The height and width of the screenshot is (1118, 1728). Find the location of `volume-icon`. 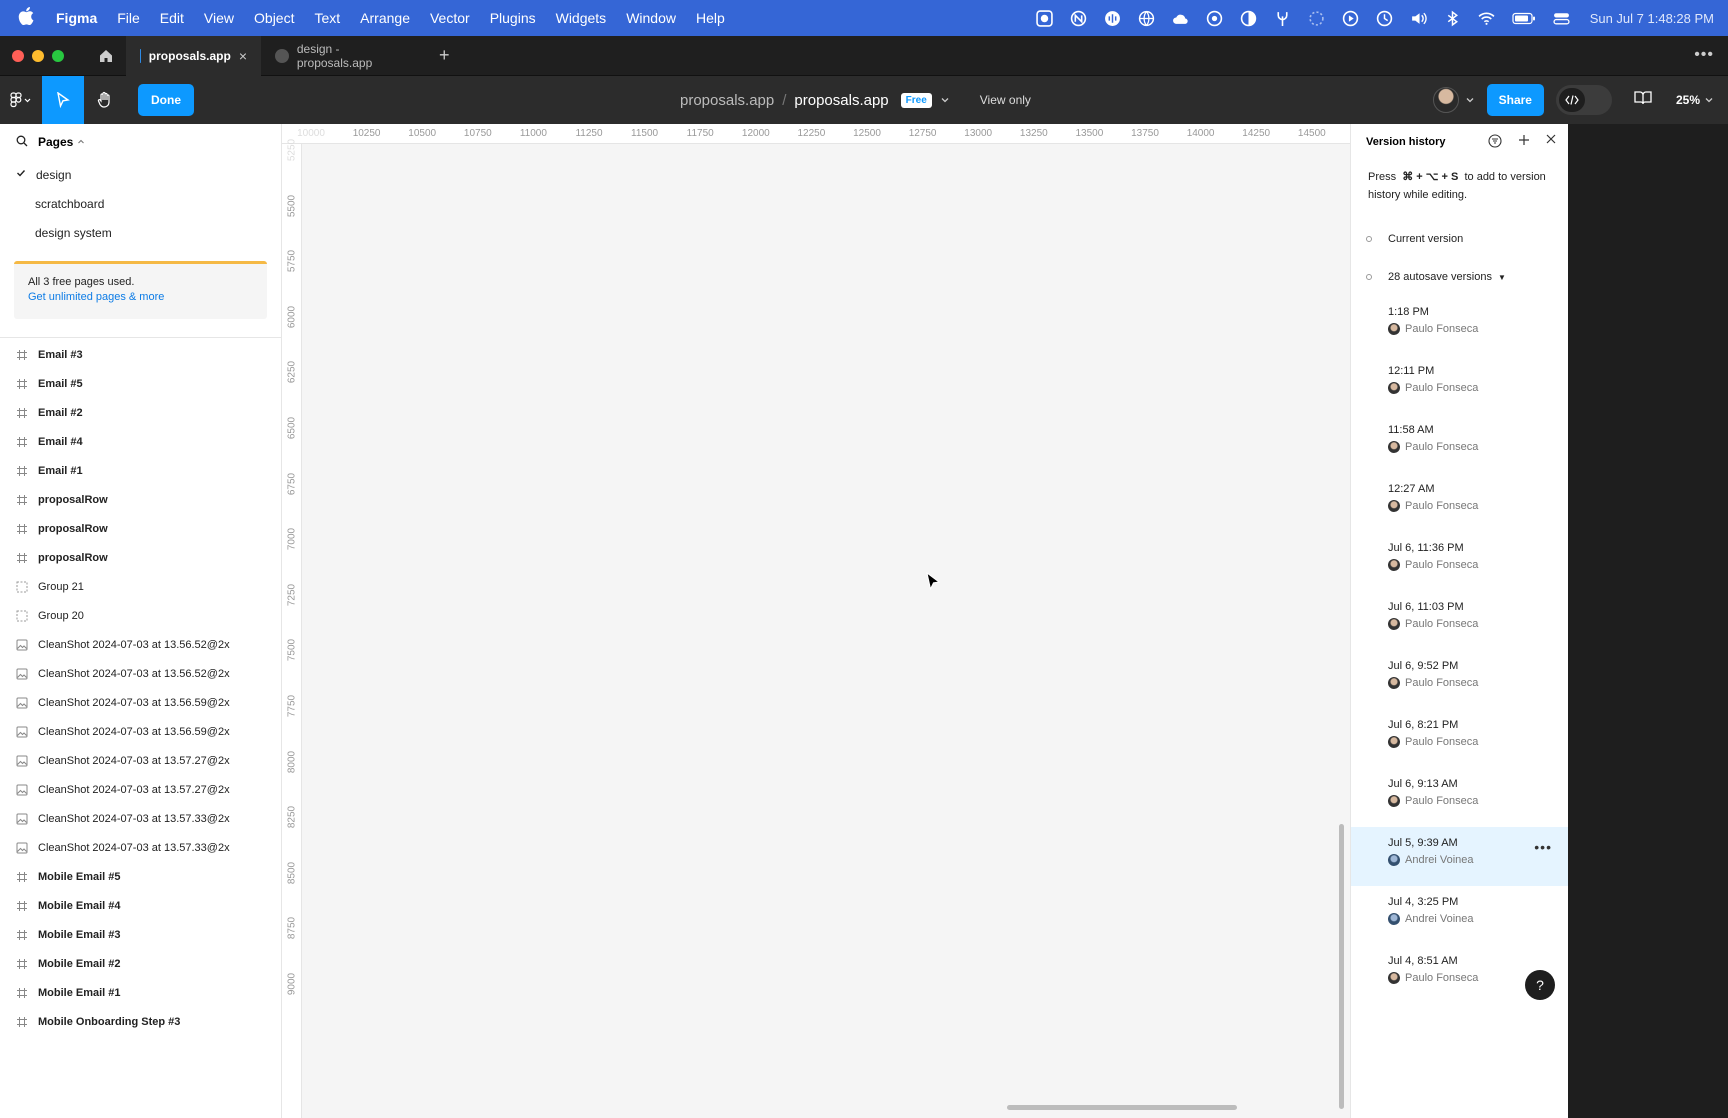

volume-icon is located at coordinates (1418, 18).